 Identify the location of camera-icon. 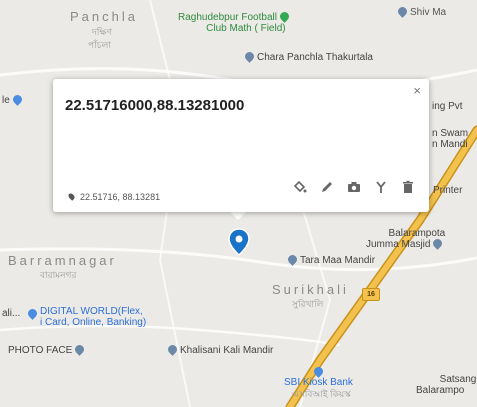
(354, 187).